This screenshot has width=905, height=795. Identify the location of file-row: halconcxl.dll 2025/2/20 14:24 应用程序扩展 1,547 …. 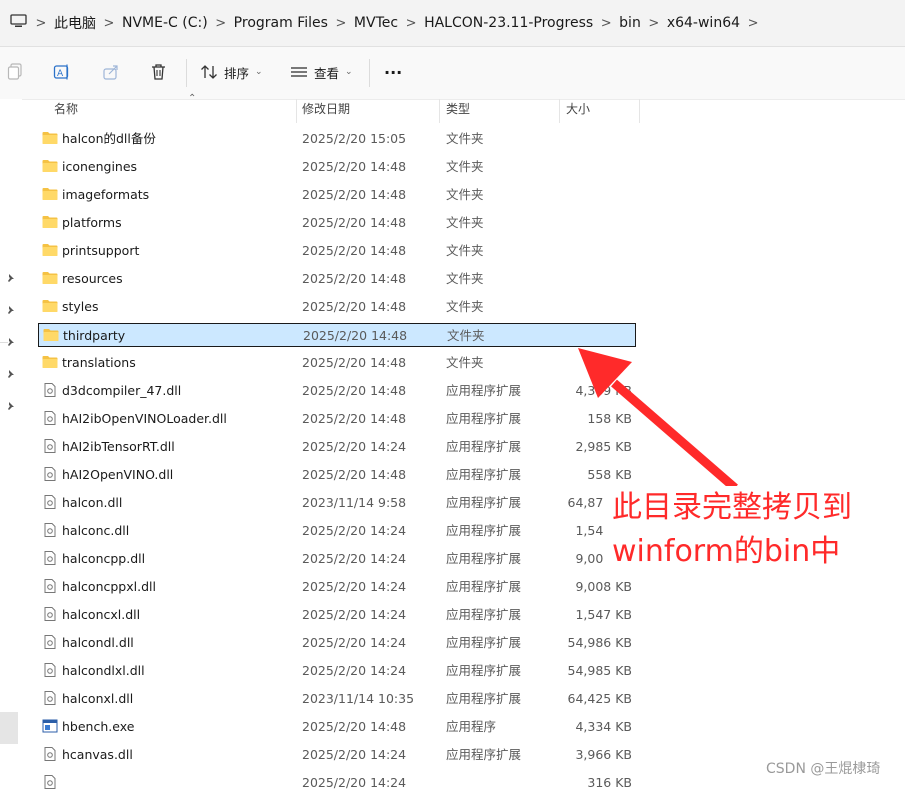
(337, 615).